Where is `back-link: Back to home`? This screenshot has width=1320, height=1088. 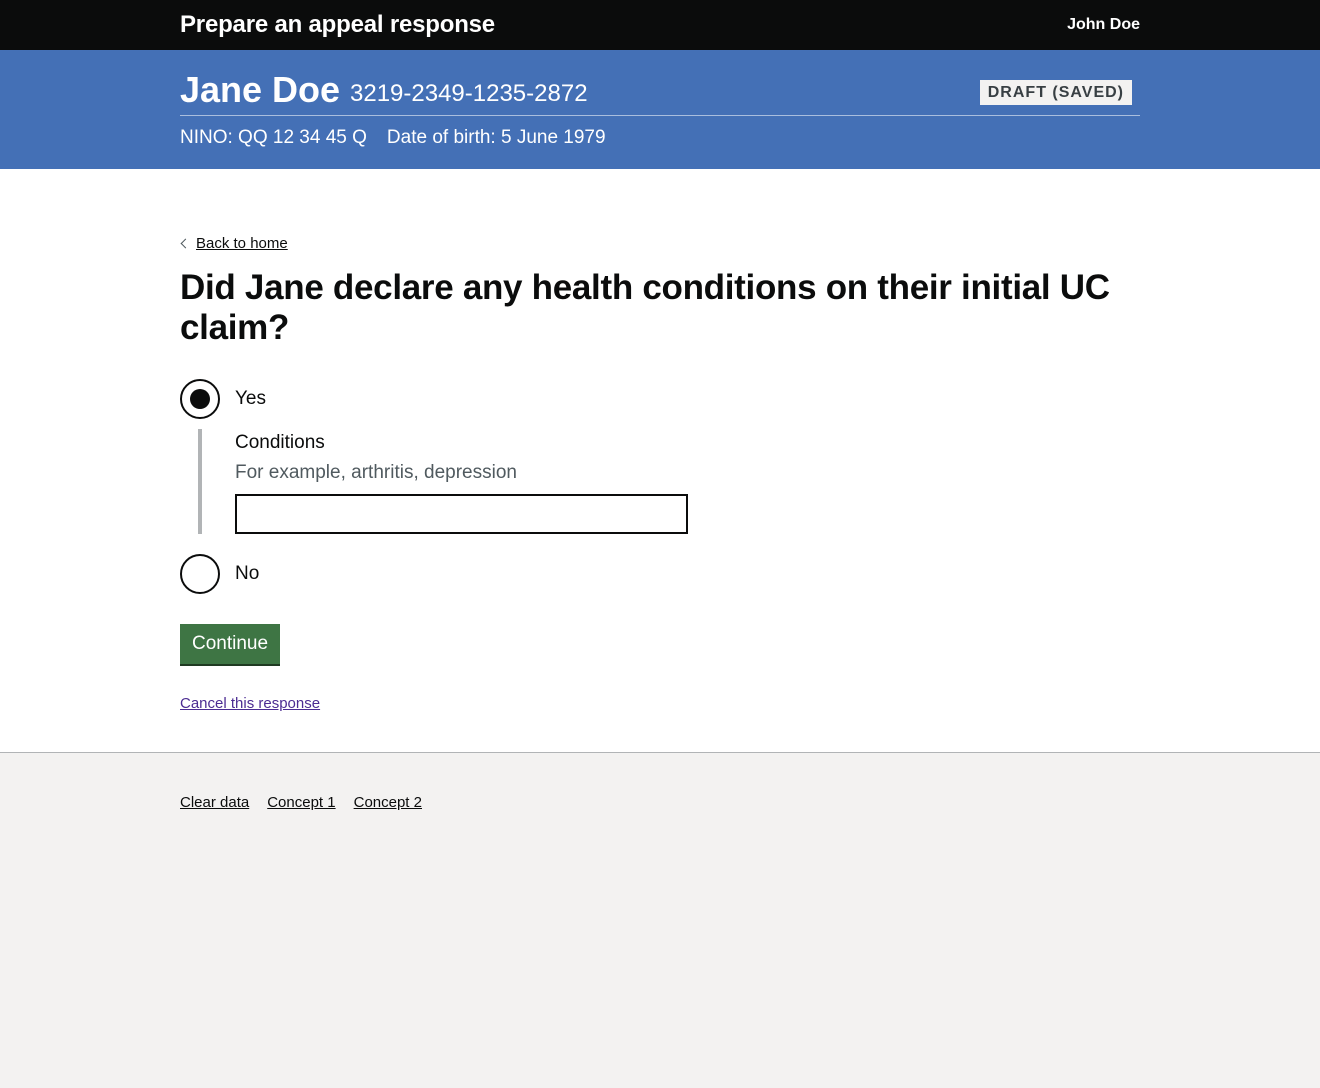 back-link: Back to home is located at coordinates (234, 243).